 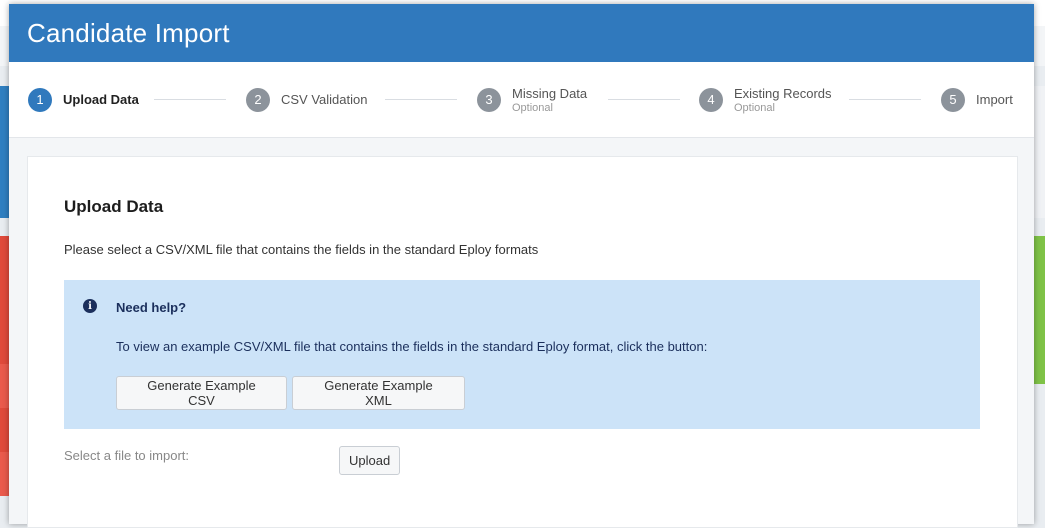 I want to click on generate-example-xml-button: Generate Example XML, so click(x=378, y=393).